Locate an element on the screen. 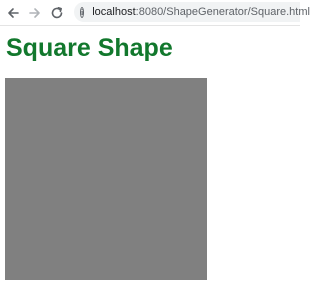 This screenshot has height=291, width=320. reload-button is located at coordinates (57, 13).